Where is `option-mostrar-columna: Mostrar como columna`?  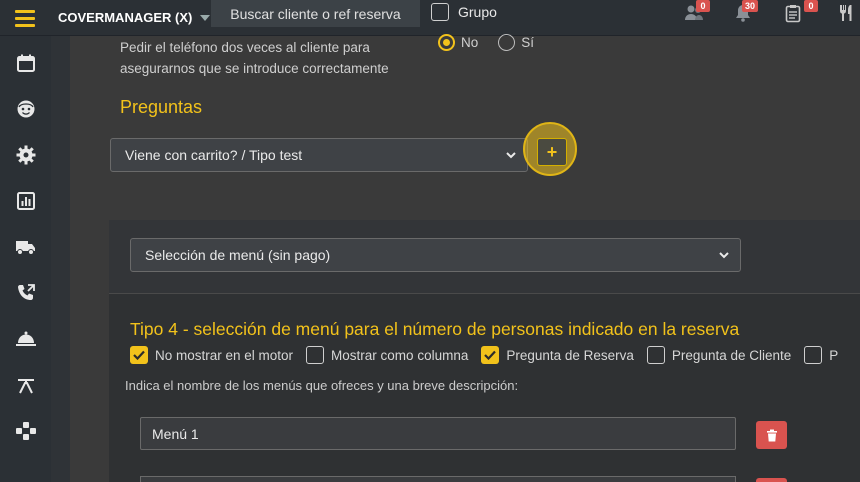
option-mostrar-columna: Mostrar como columna is located at coordinates (387, 355).